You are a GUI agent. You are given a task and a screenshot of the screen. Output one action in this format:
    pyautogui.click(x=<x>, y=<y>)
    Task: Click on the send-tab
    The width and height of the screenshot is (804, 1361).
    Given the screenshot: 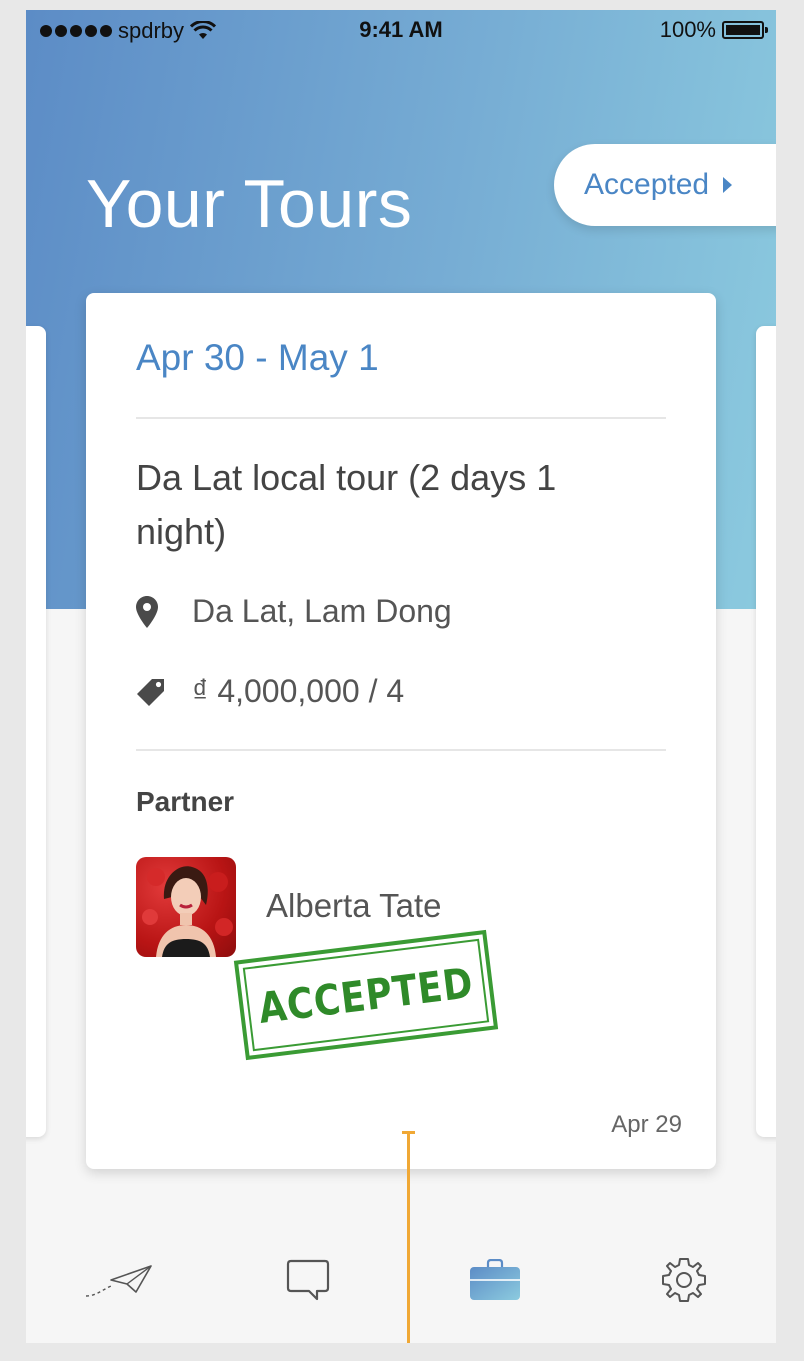 What is the action you would take?
    pyautogui.click(x=119, y=1280)
    